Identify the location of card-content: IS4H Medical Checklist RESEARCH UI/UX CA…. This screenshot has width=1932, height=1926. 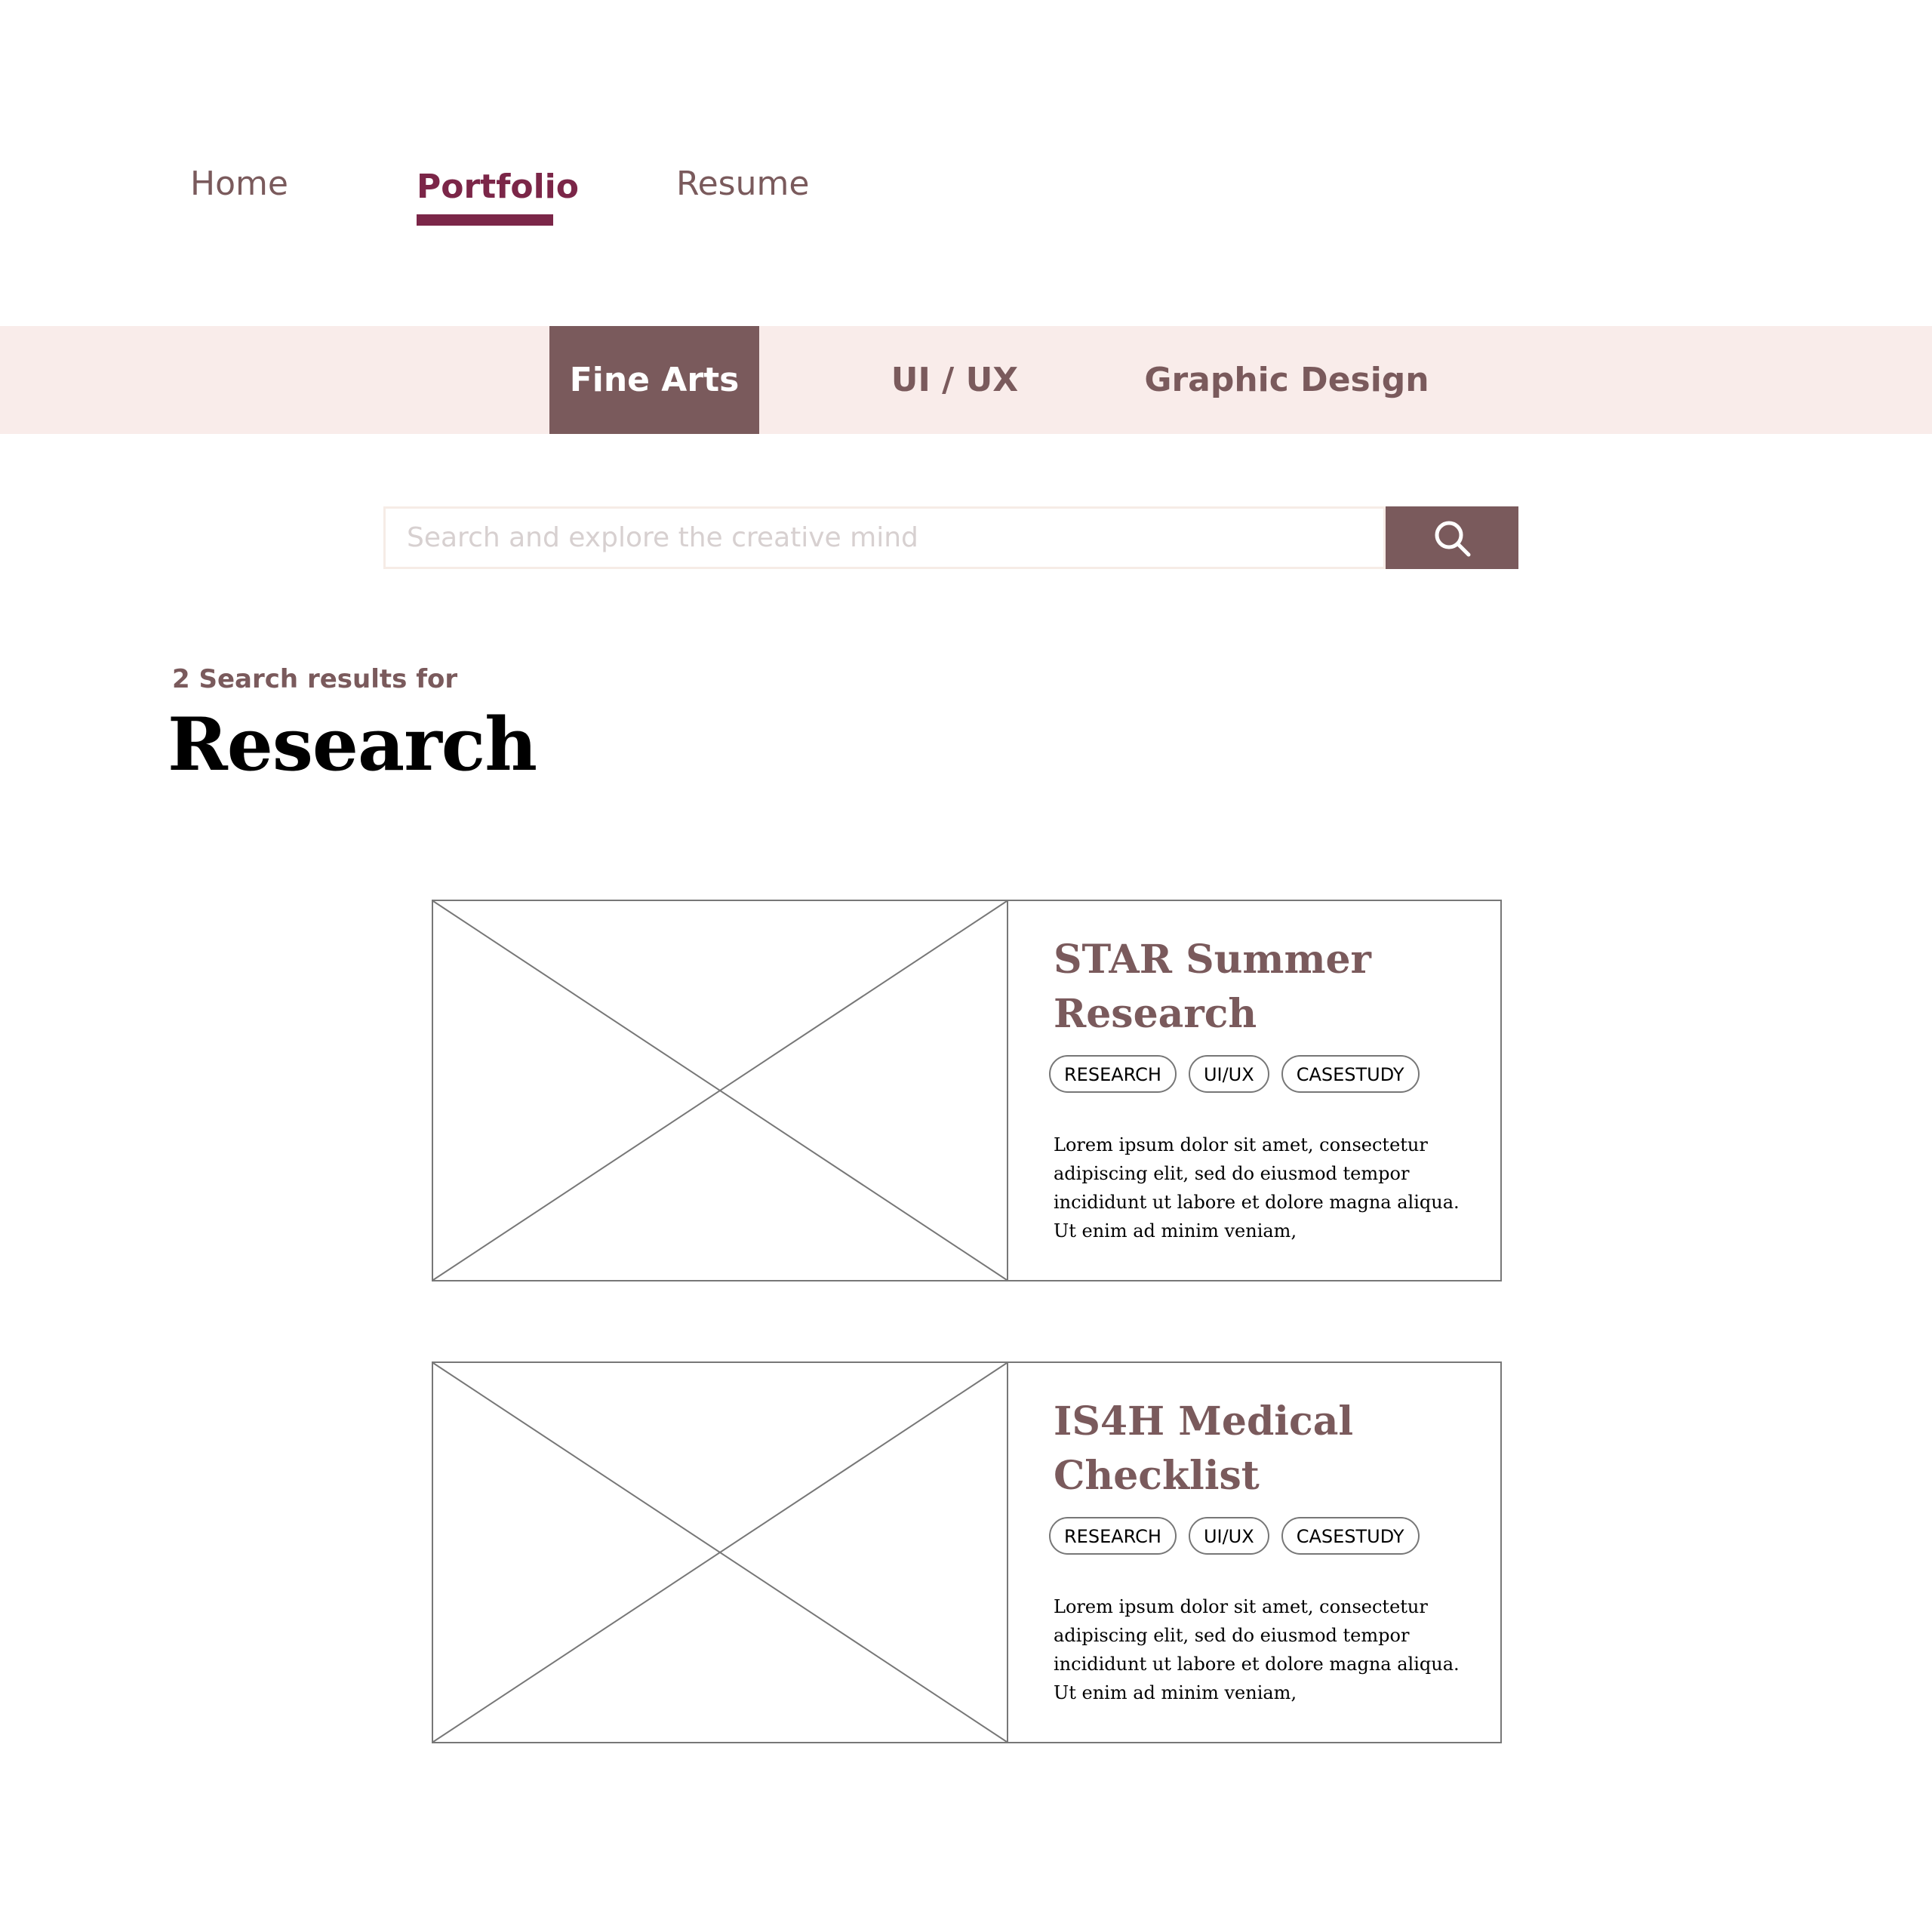
(1270, 1552).